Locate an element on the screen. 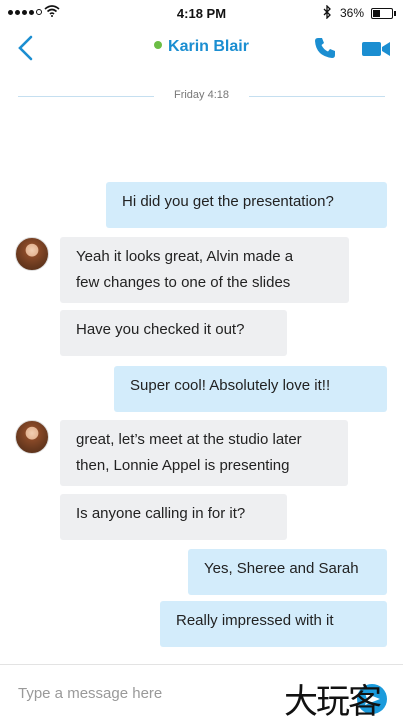  message-text-line: great, let’s meet at the studio later is located at coordinates (189, 439).